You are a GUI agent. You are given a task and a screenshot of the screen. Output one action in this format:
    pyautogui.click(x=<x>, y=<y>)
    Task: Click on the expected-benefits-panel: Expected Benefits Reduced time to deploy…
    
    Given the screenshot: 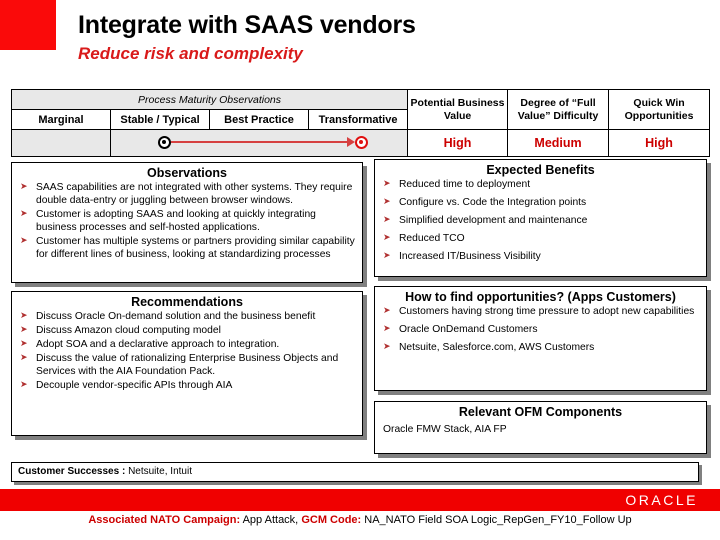 What is the action you would take?
    pyautogui.click(x=540, y=218)
    